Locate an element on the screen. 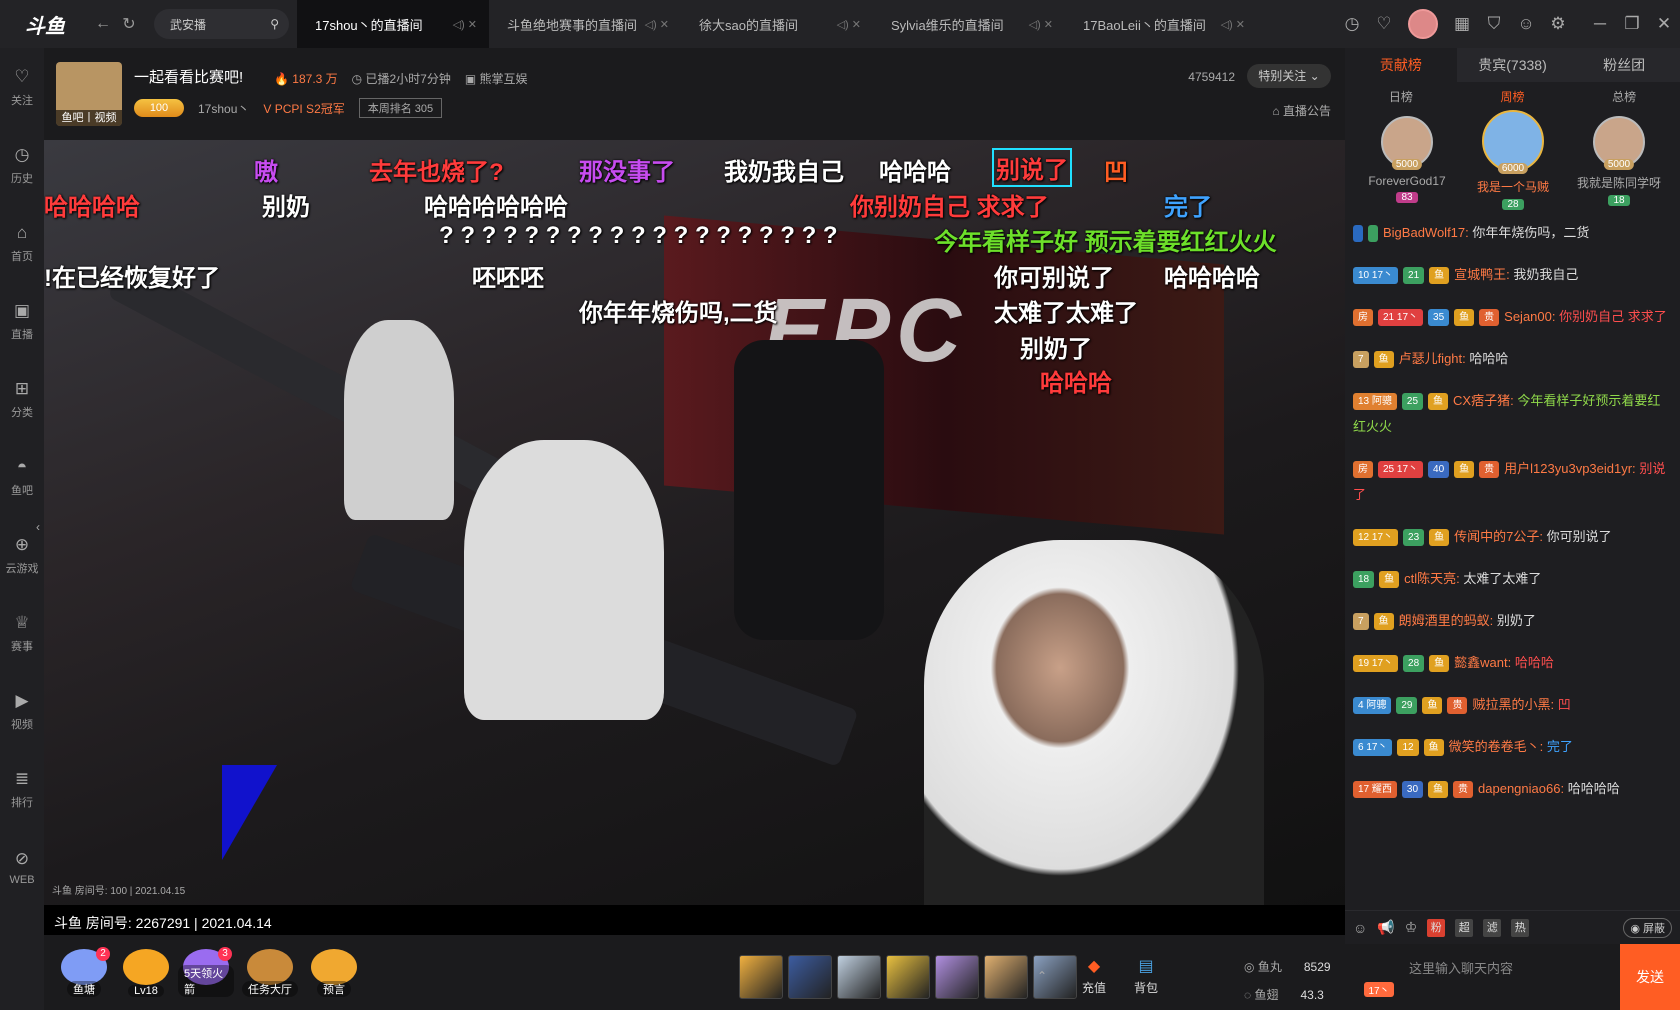  action-1: Lv18 is located at coordinates (146, 974).